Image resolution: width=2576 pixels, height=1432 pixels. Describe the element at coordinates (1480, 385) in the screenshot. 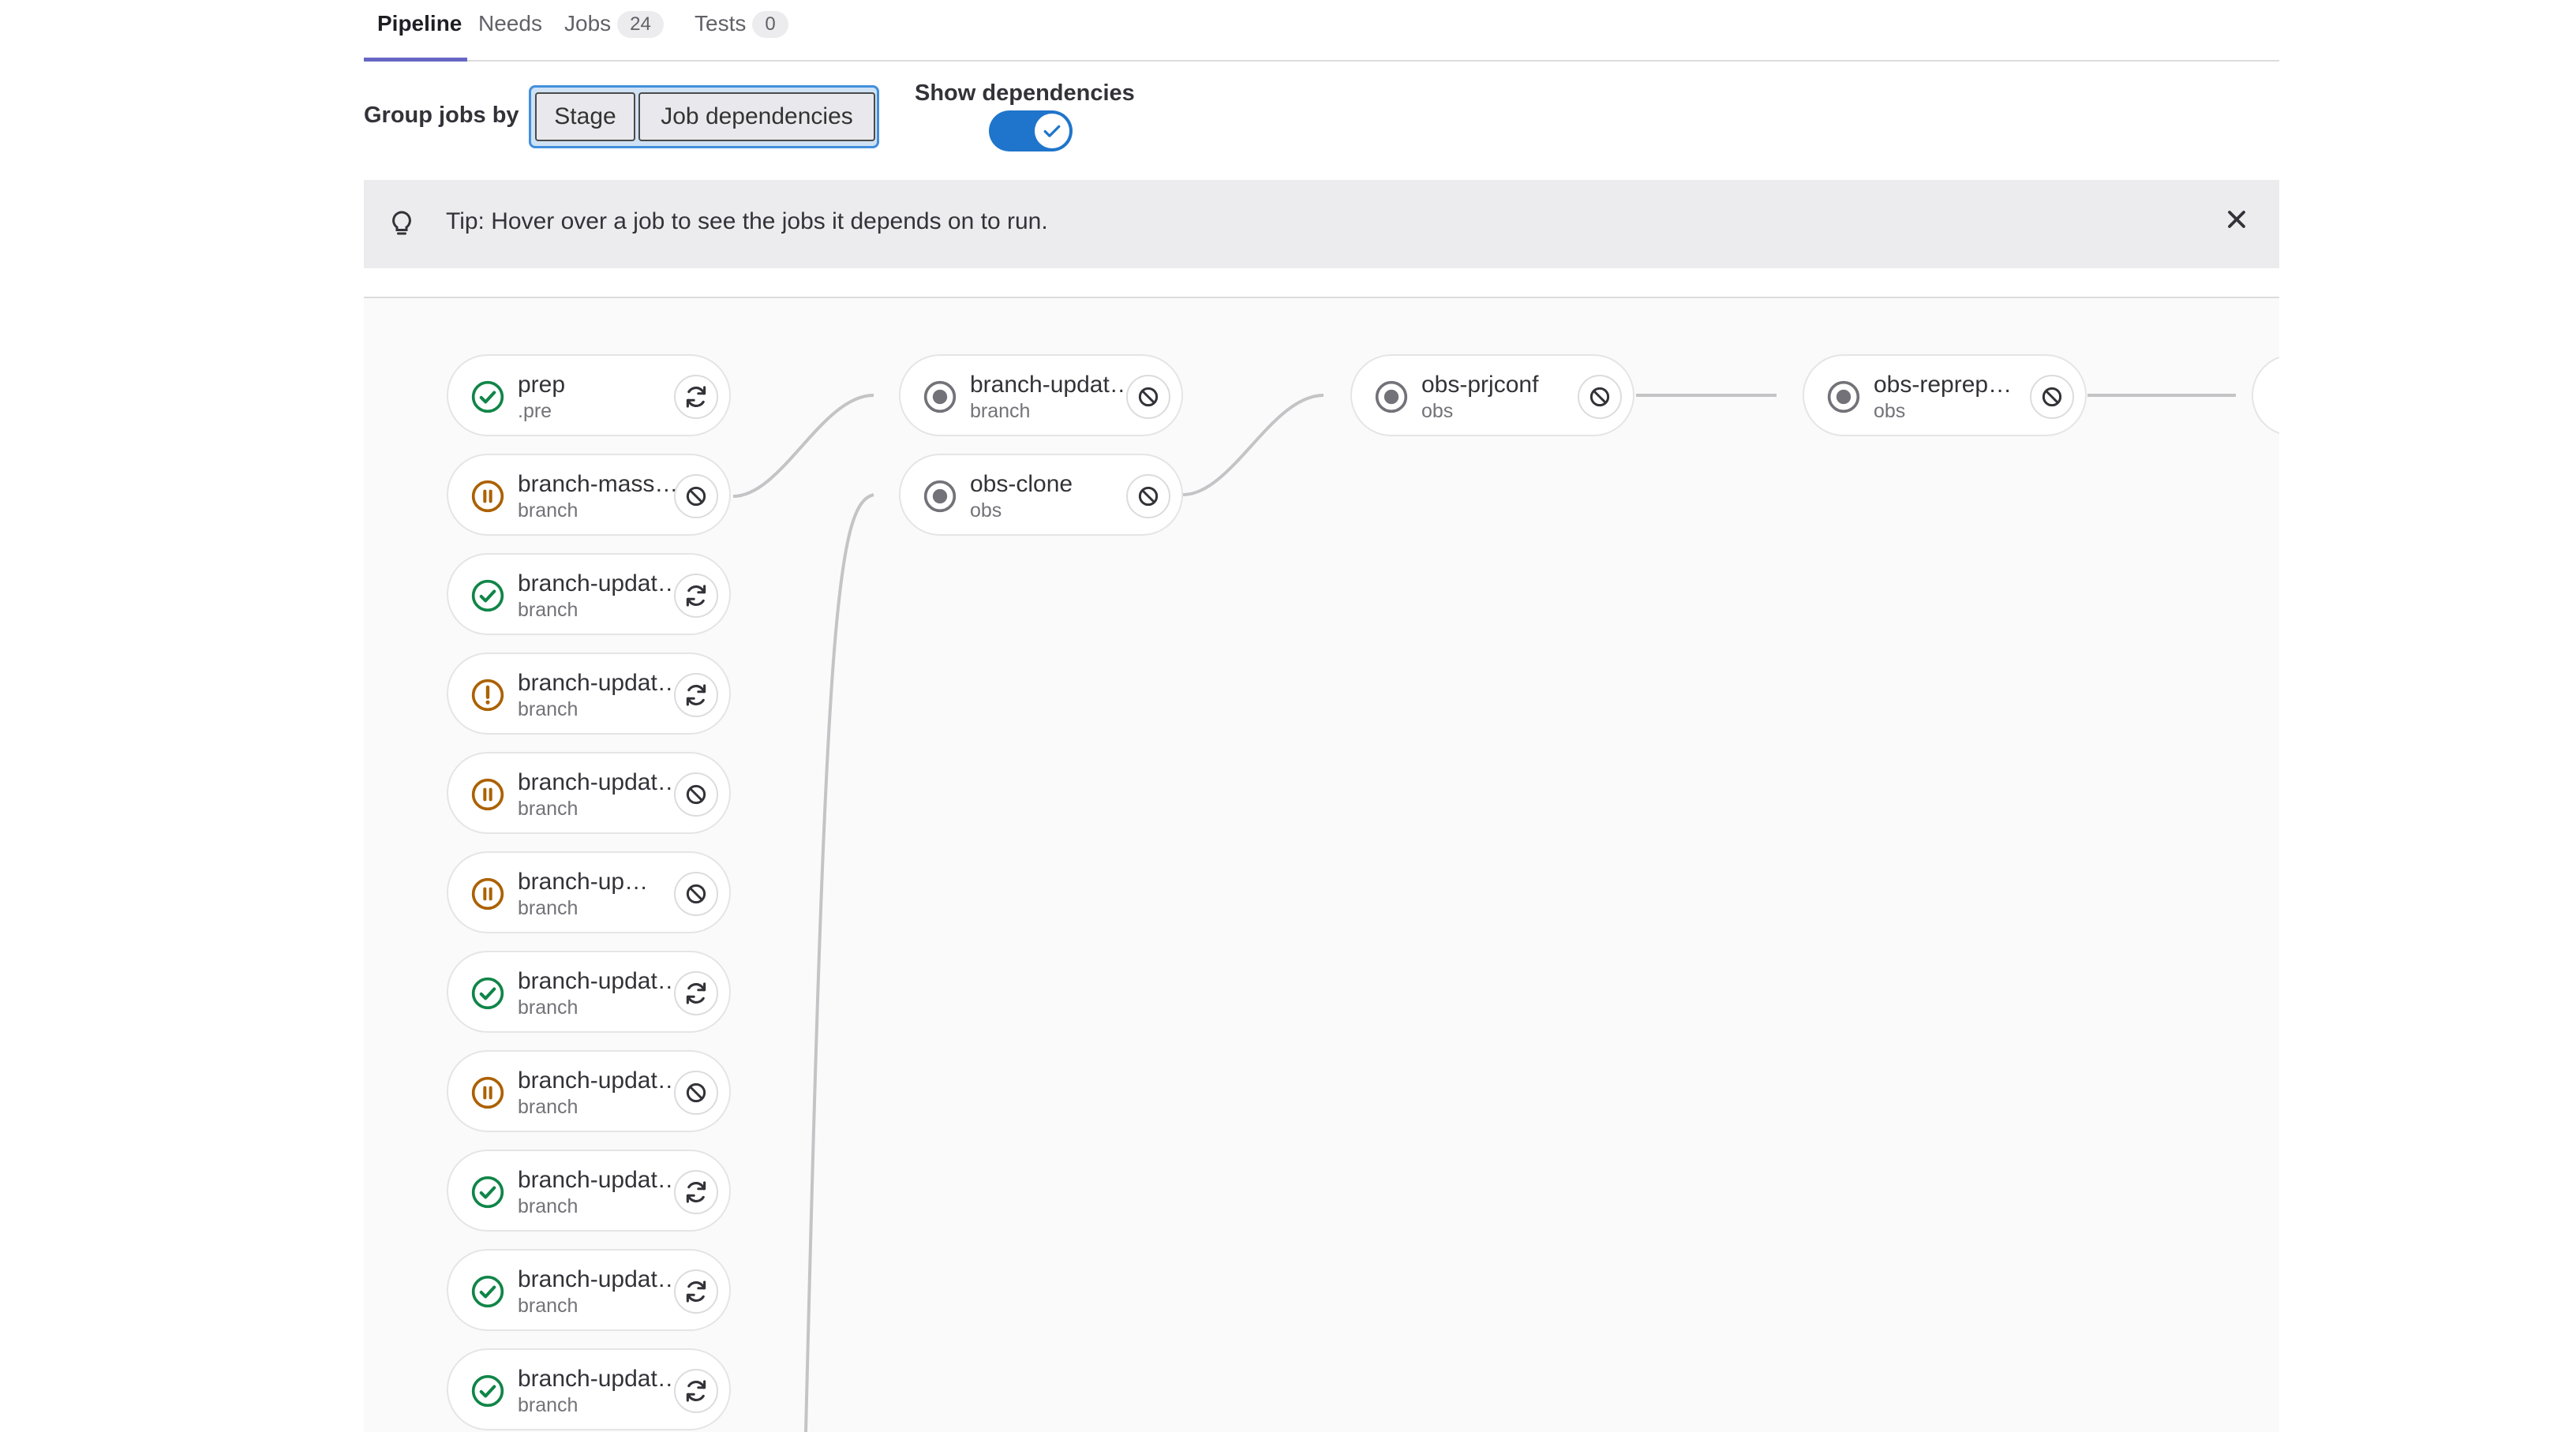

I see `job-name: obs-prjconf` at that location.